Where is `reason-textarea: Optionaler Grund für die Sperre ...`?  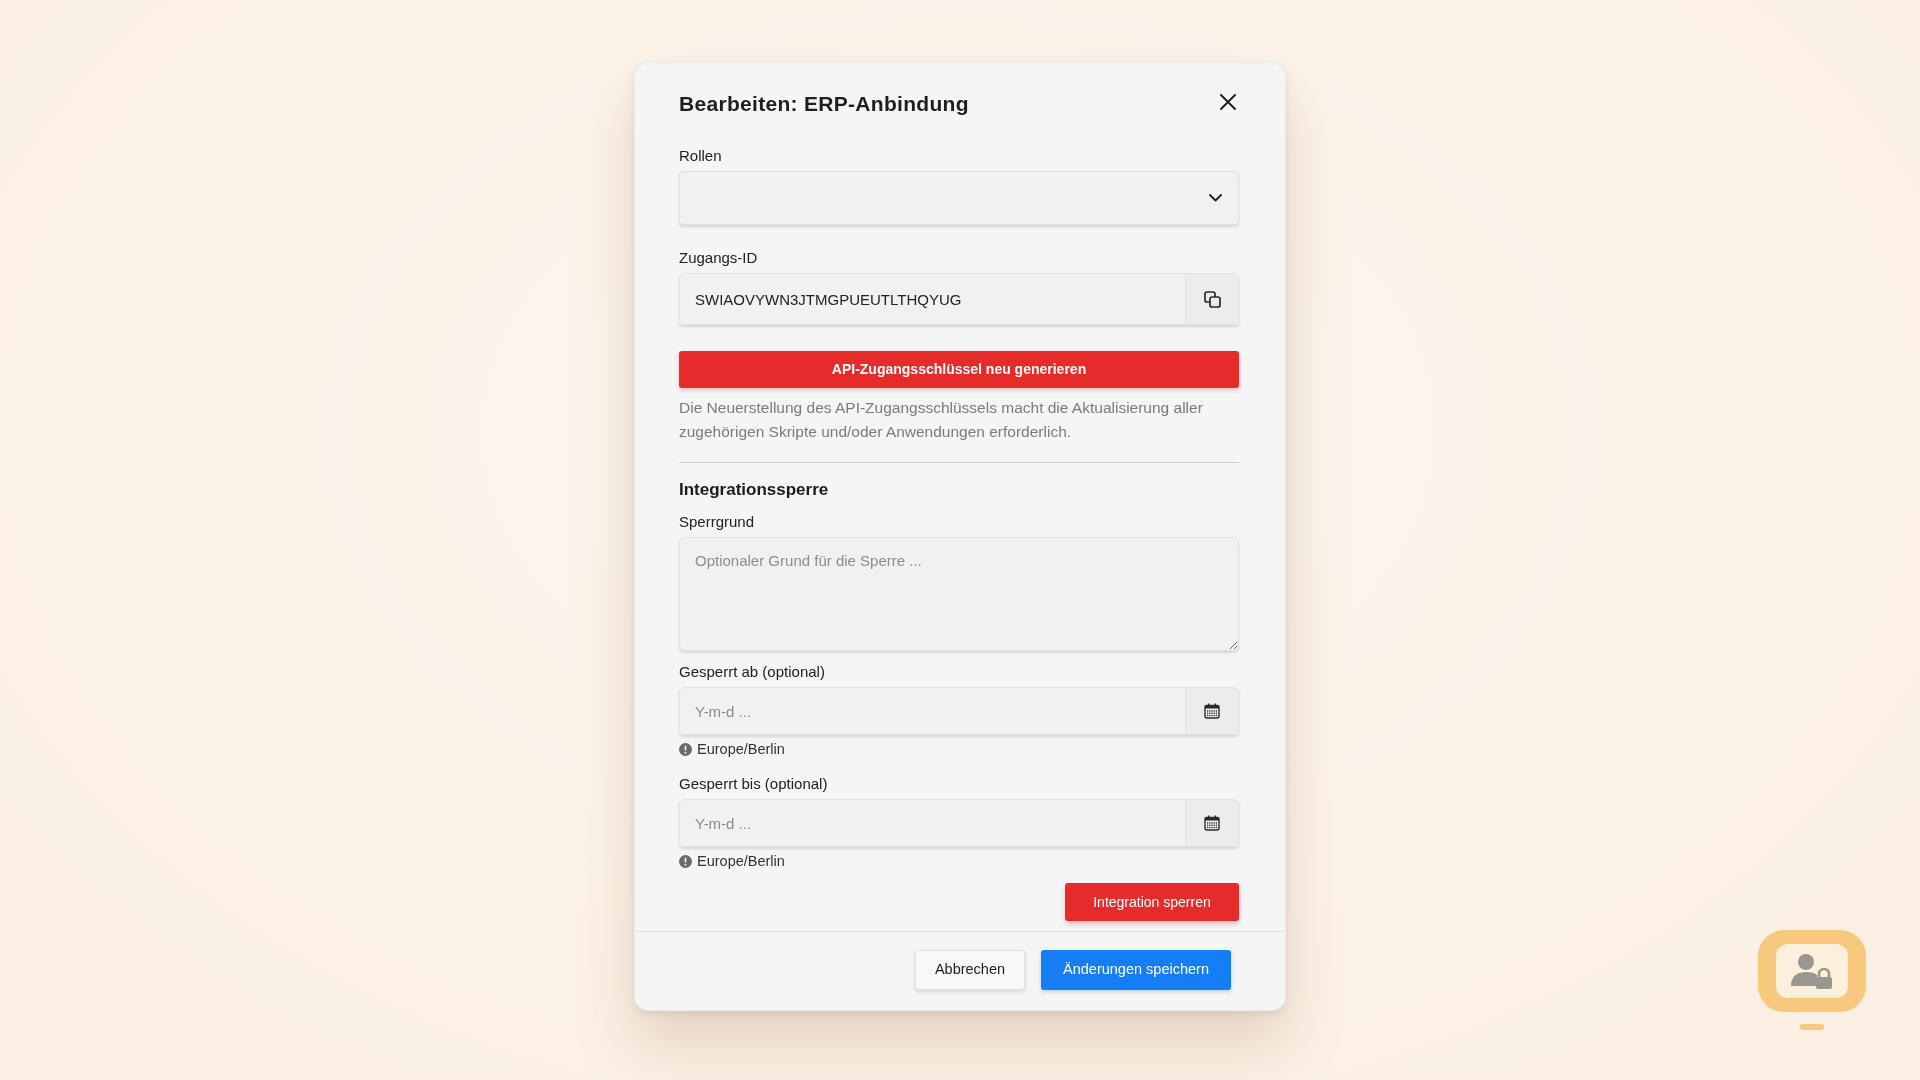 reason-textarea: Optionaler Grund für die Sperre ... is located at coordinates (959, 594).